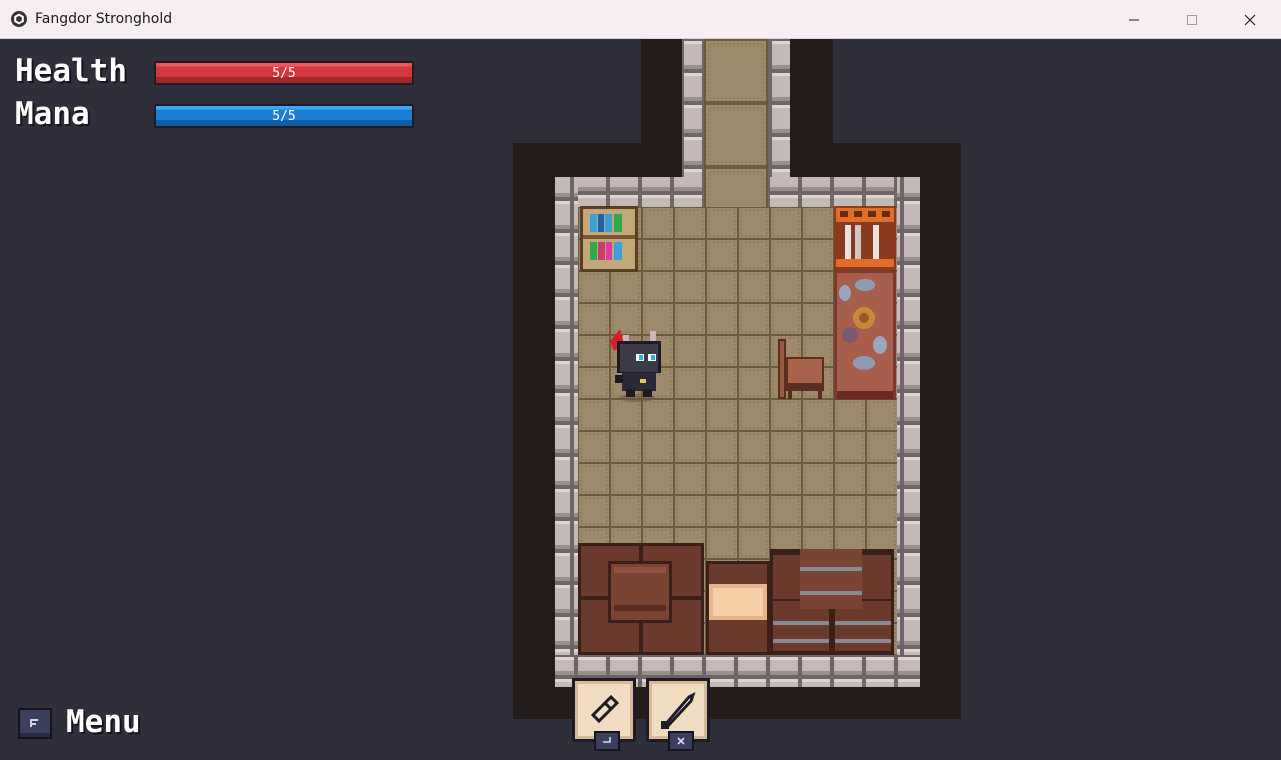  I want to click on mana-label: Mana, so click(52, 114).